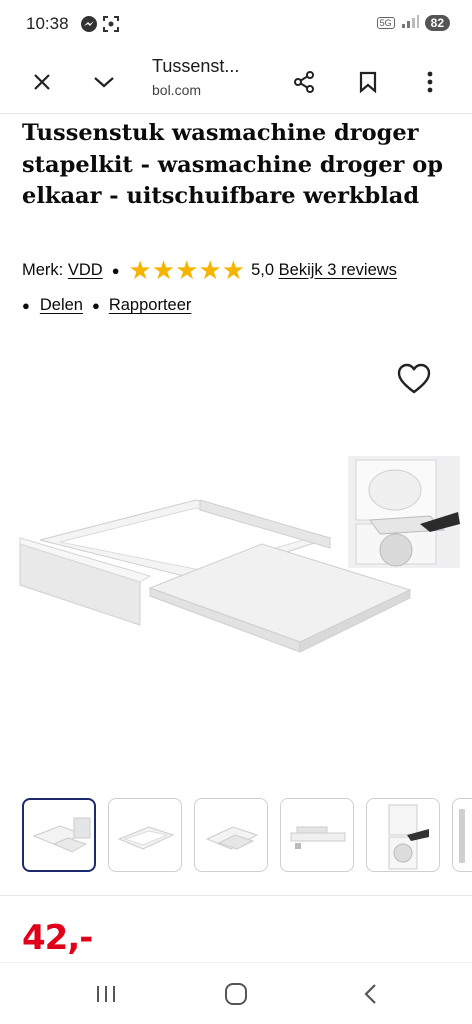  Describe the element at coordinates (404, 512) in the screenshot. I see `inset-photo` at that location.